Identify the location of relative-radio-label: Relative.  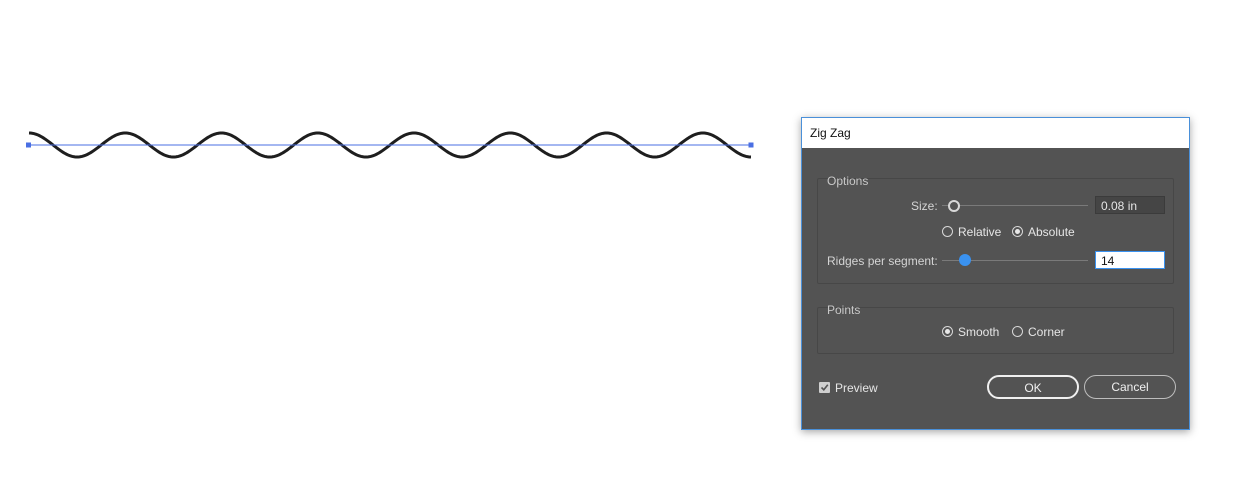
(979, 232).